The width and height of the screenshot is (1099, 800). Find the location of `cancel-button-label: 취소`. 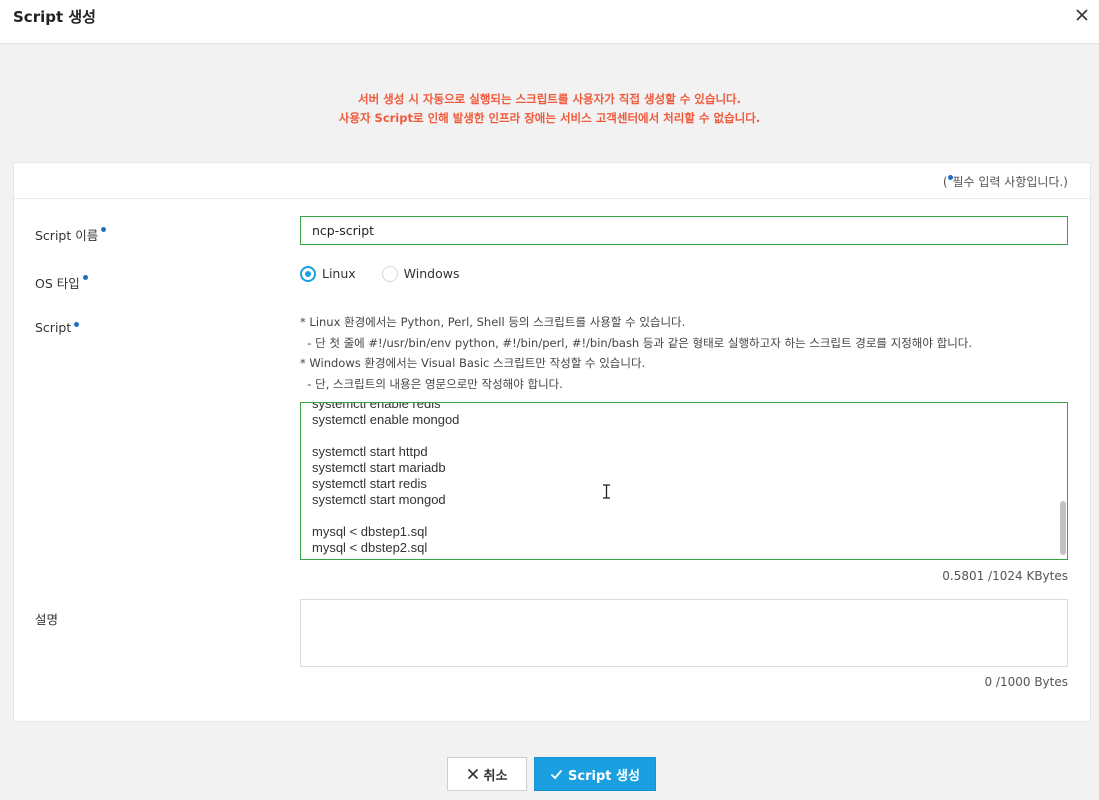

cancel-button-label: 취소 is located at coordinates (495, 776).